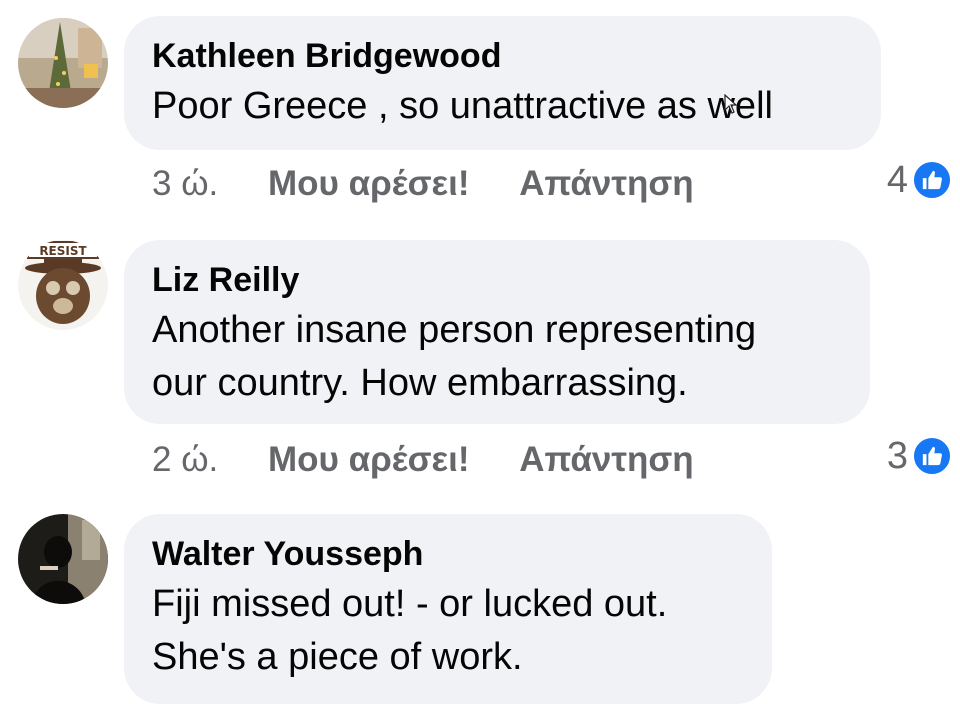 Image resolution: width=960 pixels, height=704 pixels. I want to click on christmas-tree-photo-avatar, so click(63, 63).